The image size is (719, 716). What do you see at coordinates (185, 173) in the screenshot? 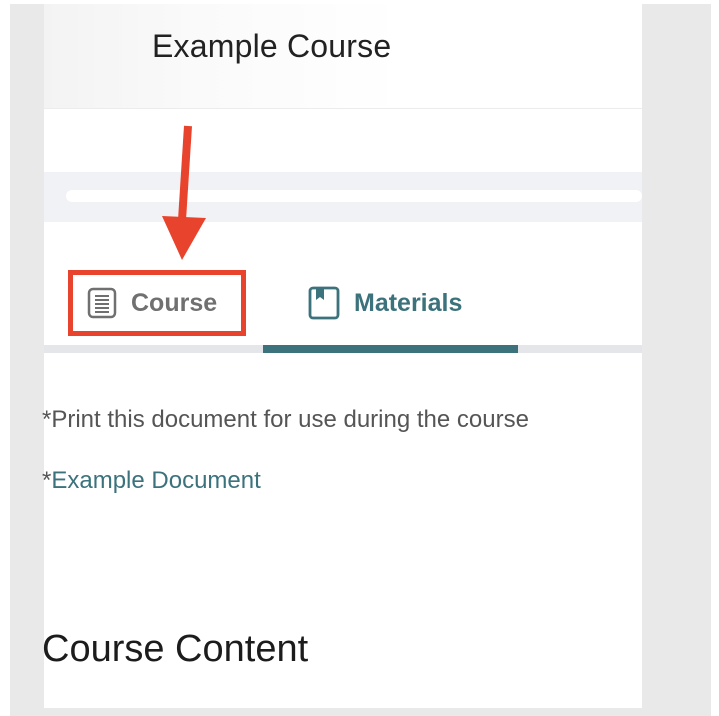
I see `annotation-arrow-shaft` at bounding box center [185, 173].